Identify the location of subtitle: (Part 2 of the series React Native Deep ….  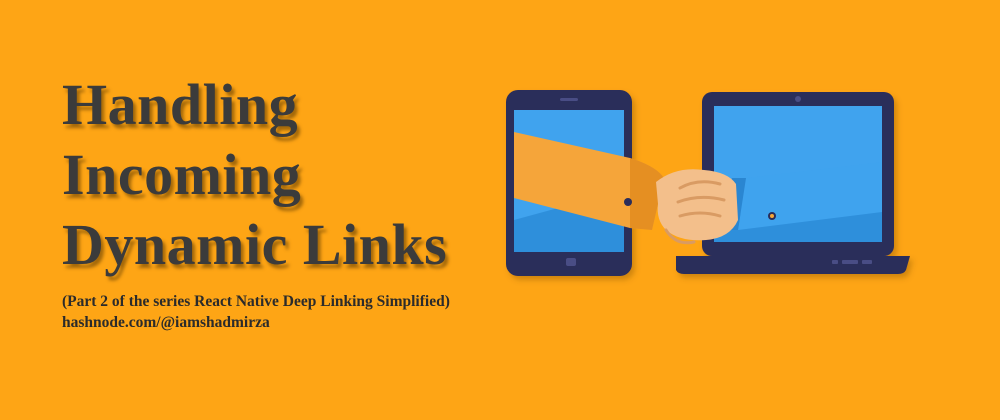
(256, 301).